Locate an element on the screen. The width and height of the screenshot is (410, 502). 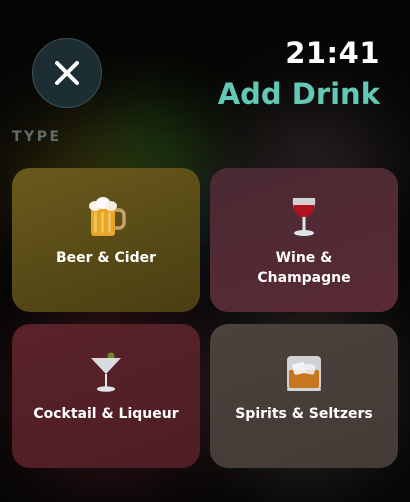
tumbler-glass-icon is located at coordinates (304, 373).